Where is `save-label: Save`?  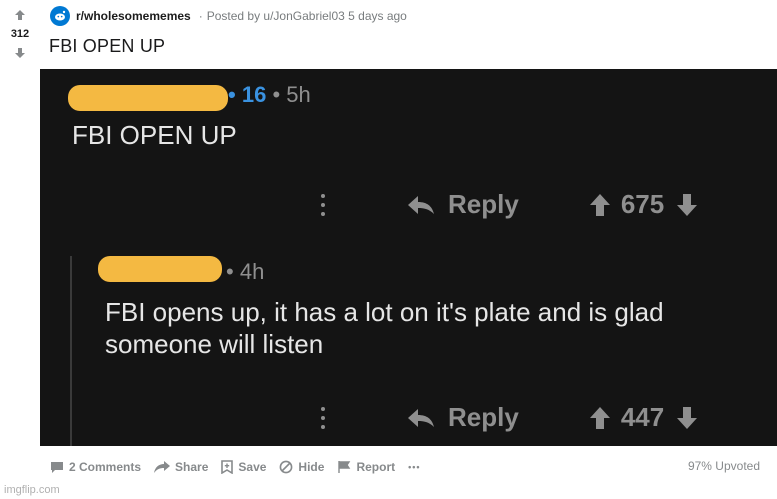
save-label: Save is located at coordinates (252, 467).